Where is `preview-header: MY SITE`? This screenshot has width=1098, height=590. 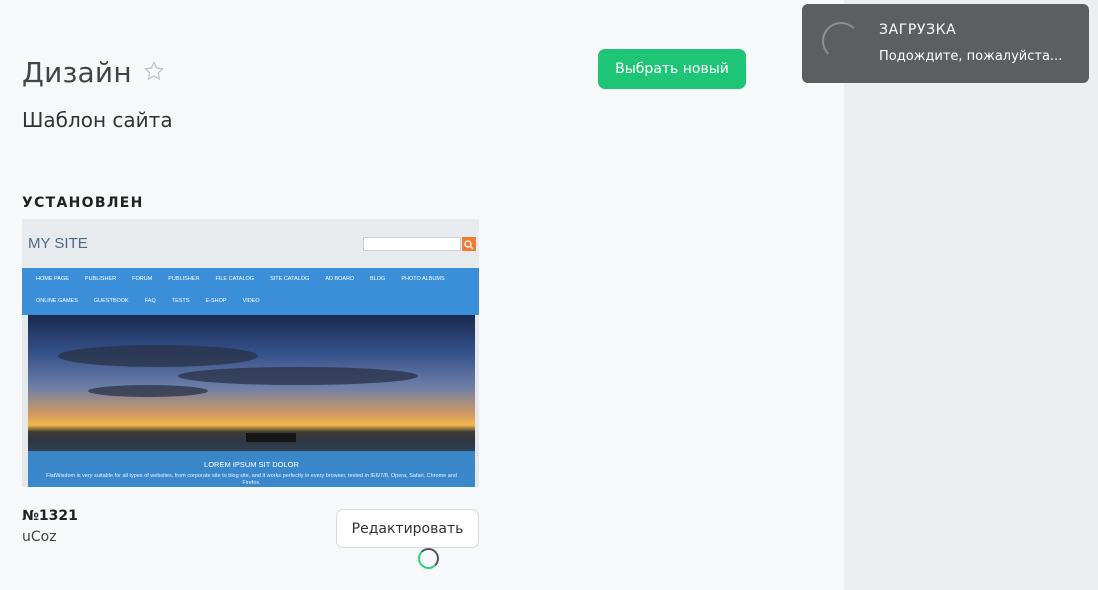
preview-header: MY SITE is located at coordinates (250, 243).